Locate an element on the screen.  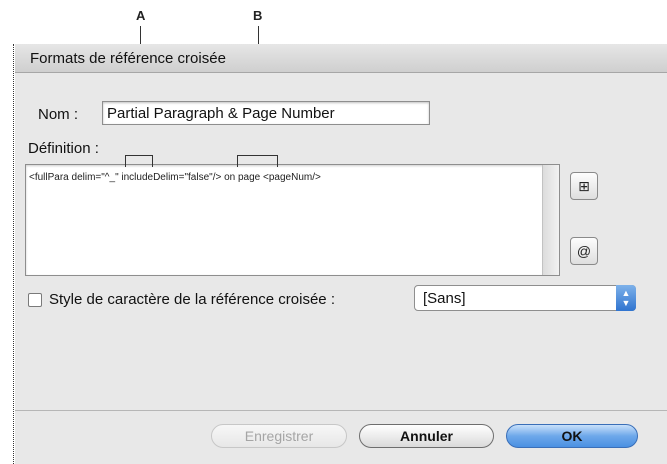
ok-button: OK is located at coordinates (572, 436).